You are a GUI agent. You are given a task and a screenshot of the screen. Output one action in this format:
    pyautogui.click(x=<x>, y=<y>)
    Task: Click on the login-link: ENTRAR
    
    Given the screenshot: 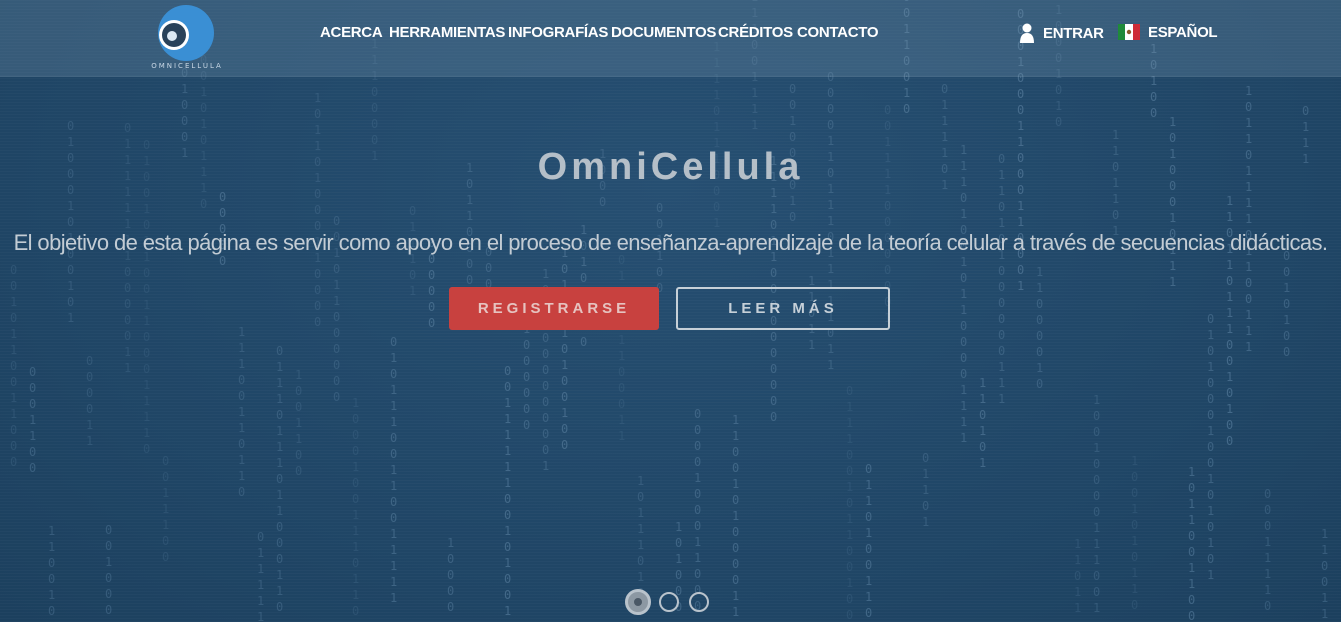 What is the action you would take?
    pyautogui.click(x=1061, y=33)
    